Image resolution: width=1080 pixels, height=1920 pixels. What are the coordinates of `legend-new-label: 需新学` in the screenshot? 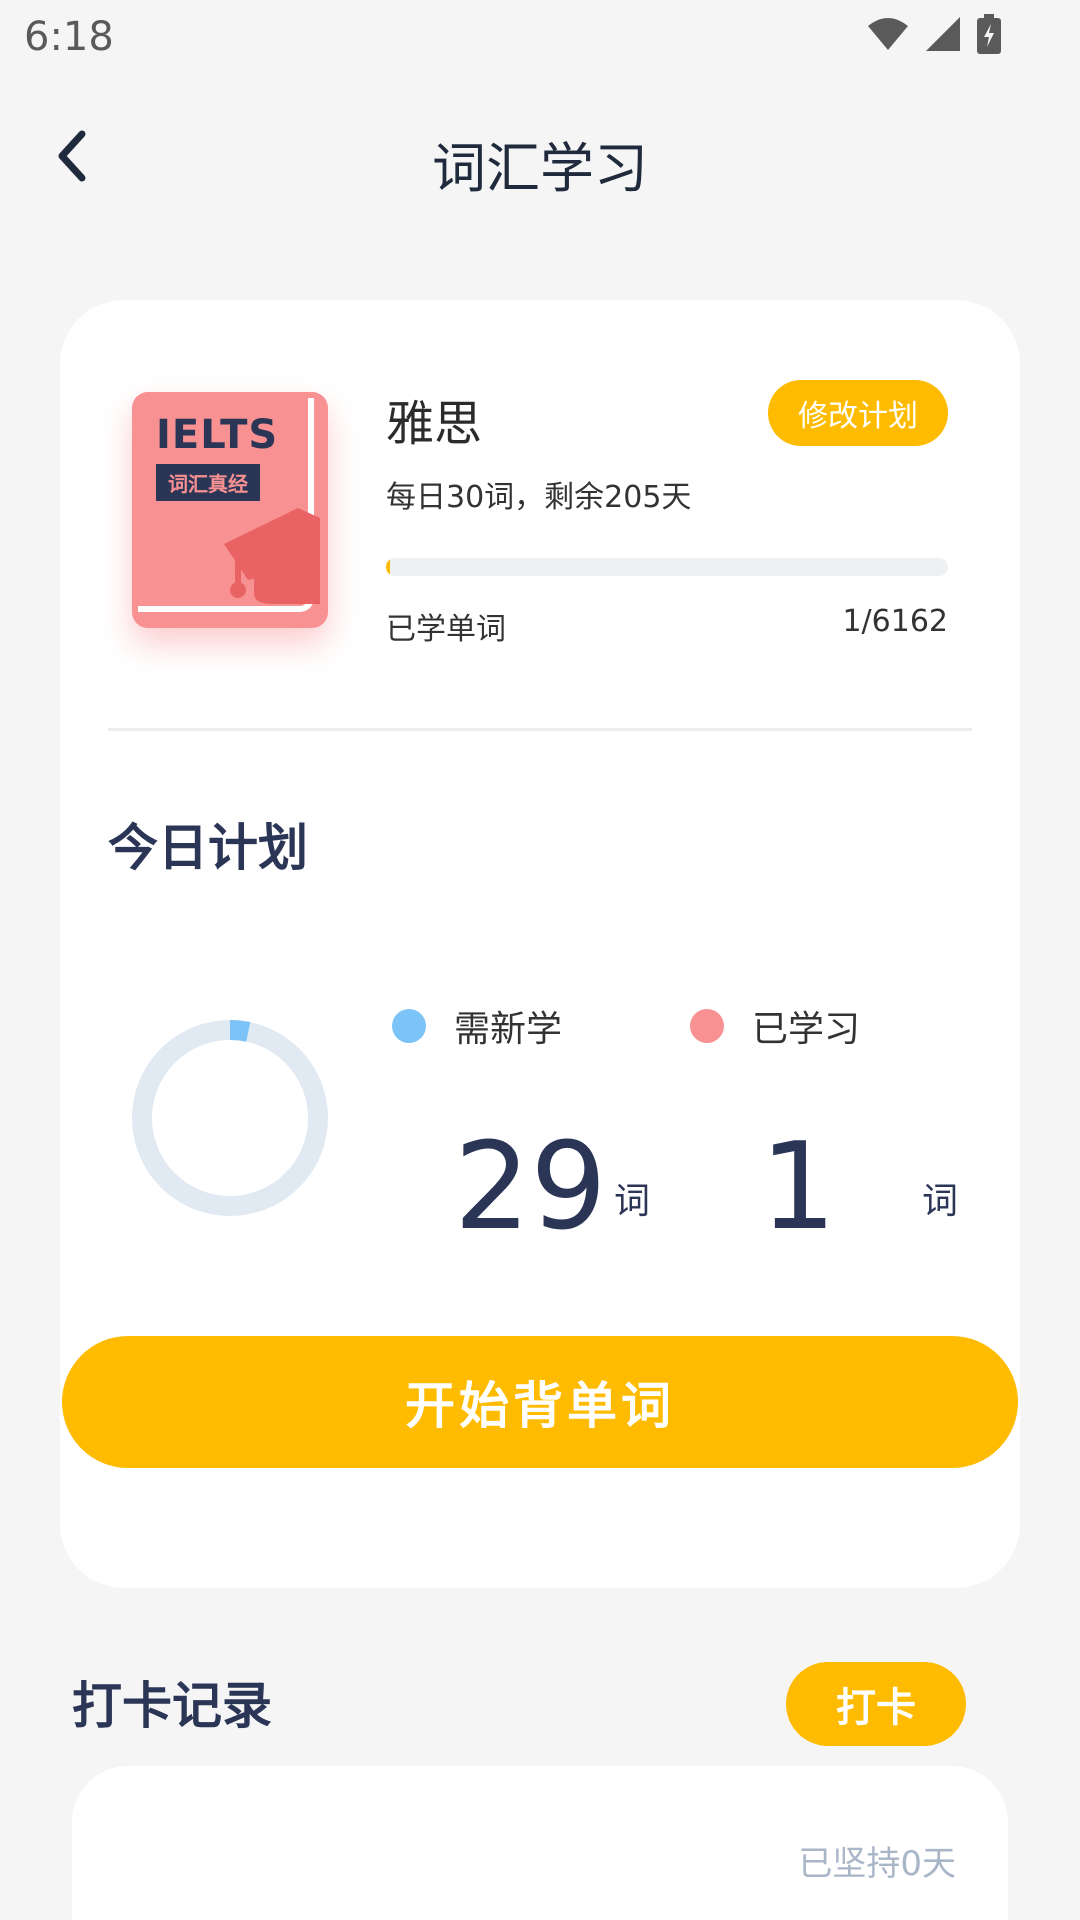 It's located at (508, 1029).